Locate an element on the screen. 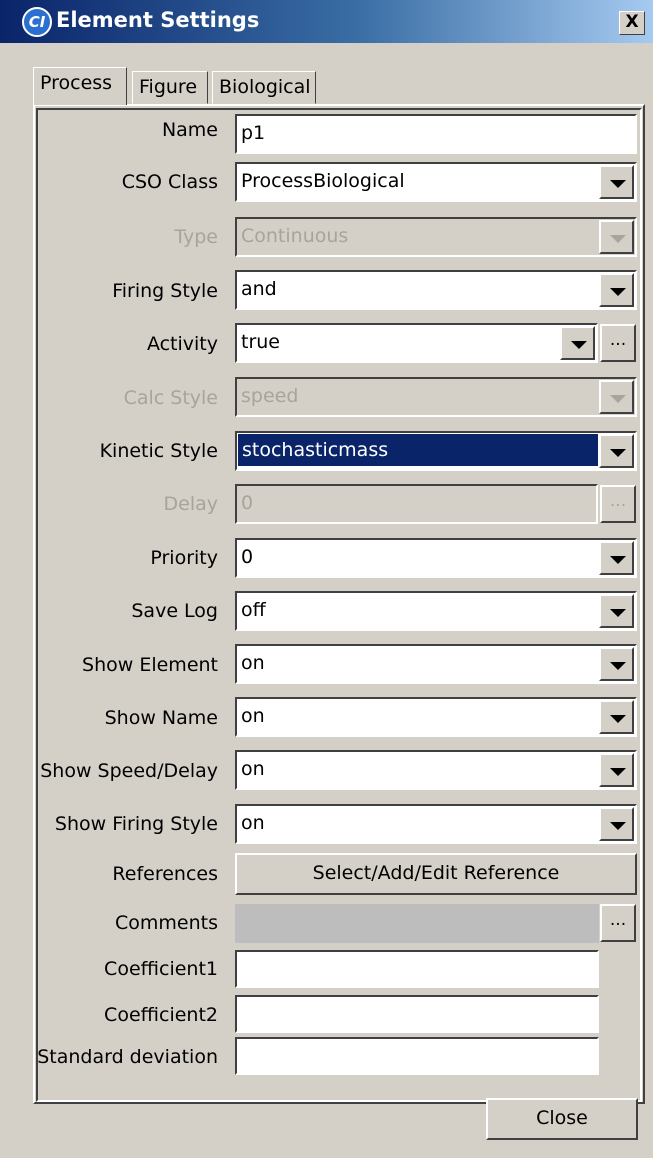 This screenshot has width=653, height=1158. show-speed-delay-select: on is located at coordinates (436, 770).